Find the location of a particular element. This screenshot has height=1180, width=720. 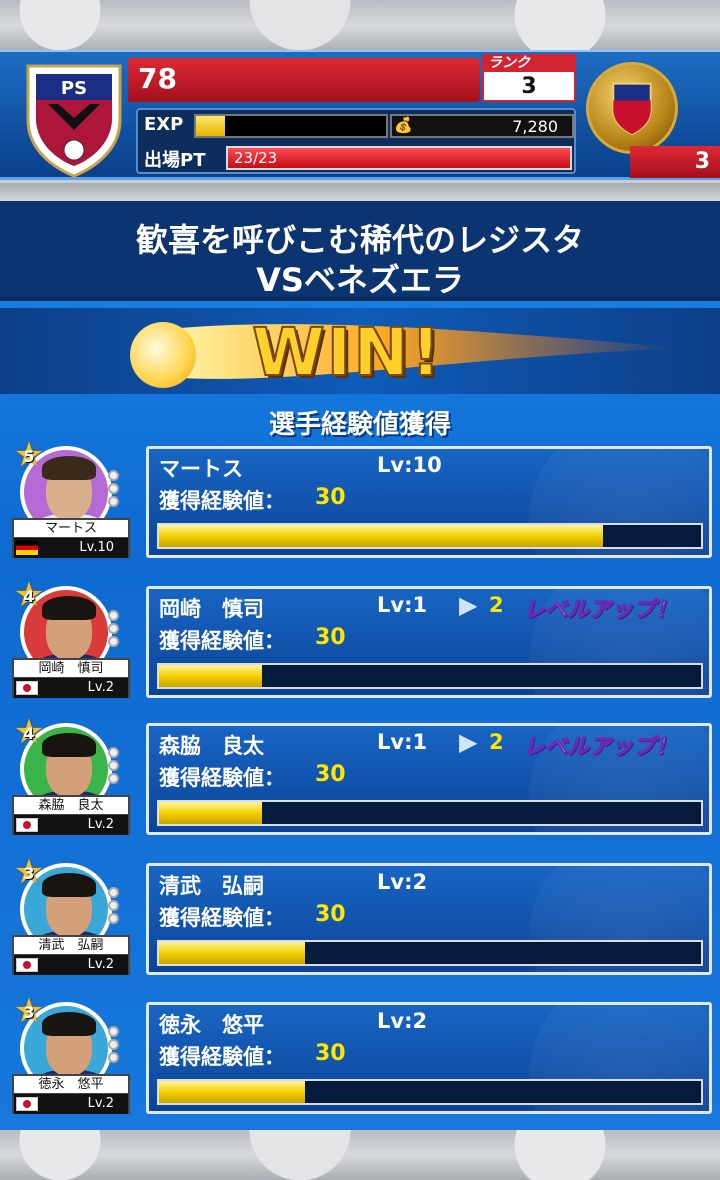

soccer-ball-icon is located at coordinates (163, 355).